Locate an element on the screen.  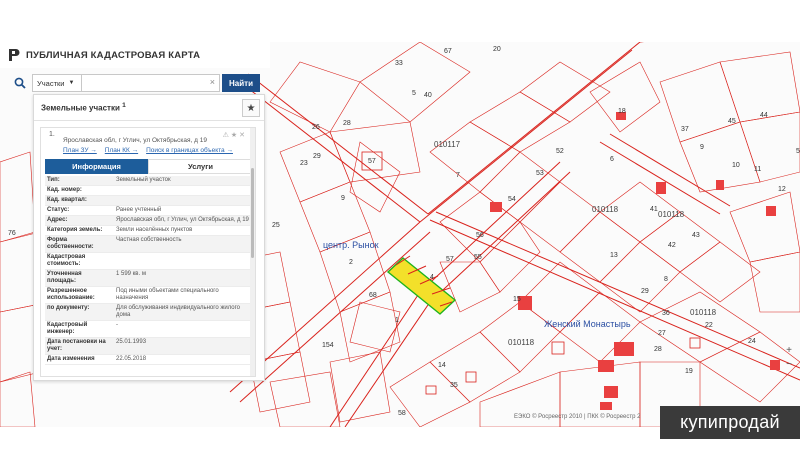
info-value: Частная собственность is located at coordinates (149, 240).